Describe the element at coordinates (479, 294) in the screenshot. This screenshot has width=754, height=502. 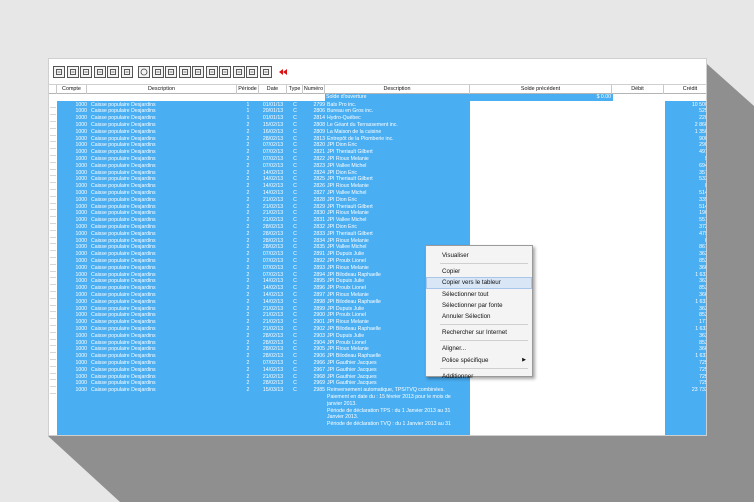
I see `menu-item-selectionner-tout: Sélectionner tout` at that location.